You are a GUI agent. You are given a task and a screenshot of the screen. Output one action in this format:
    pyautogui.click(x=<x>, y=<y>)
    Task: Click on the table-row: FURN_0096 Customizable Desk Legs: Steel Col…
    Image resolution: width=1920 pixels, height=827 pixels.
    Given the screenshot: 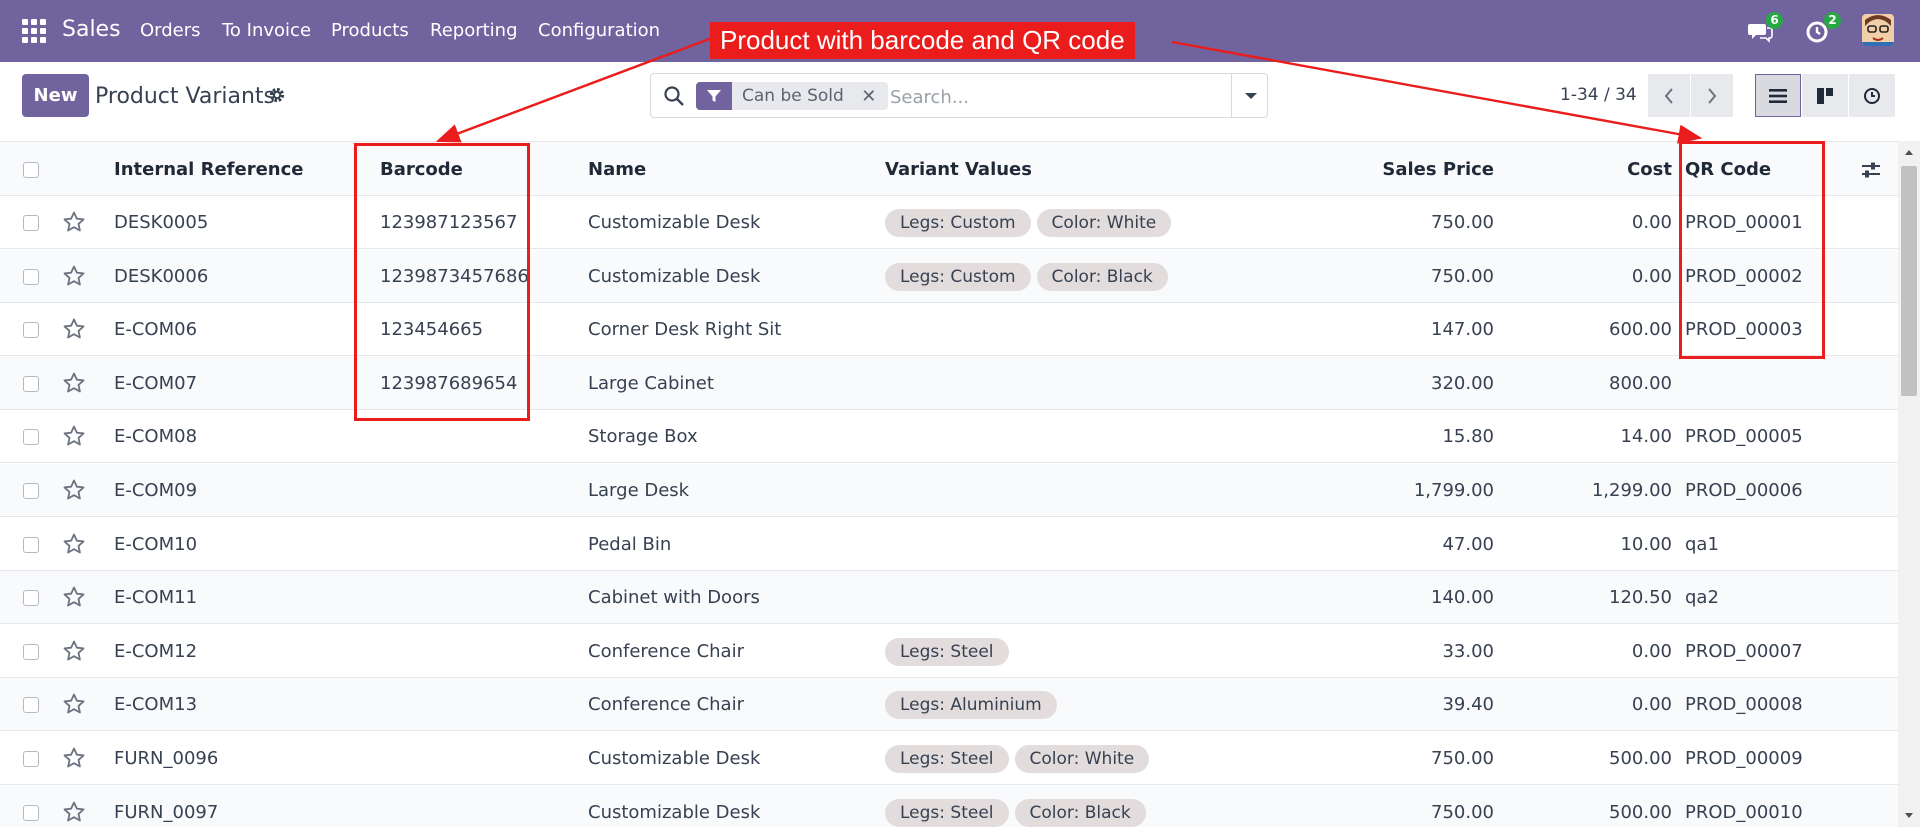 What is the action you would take?
    pyautogui.click(x=949, y=758)
    